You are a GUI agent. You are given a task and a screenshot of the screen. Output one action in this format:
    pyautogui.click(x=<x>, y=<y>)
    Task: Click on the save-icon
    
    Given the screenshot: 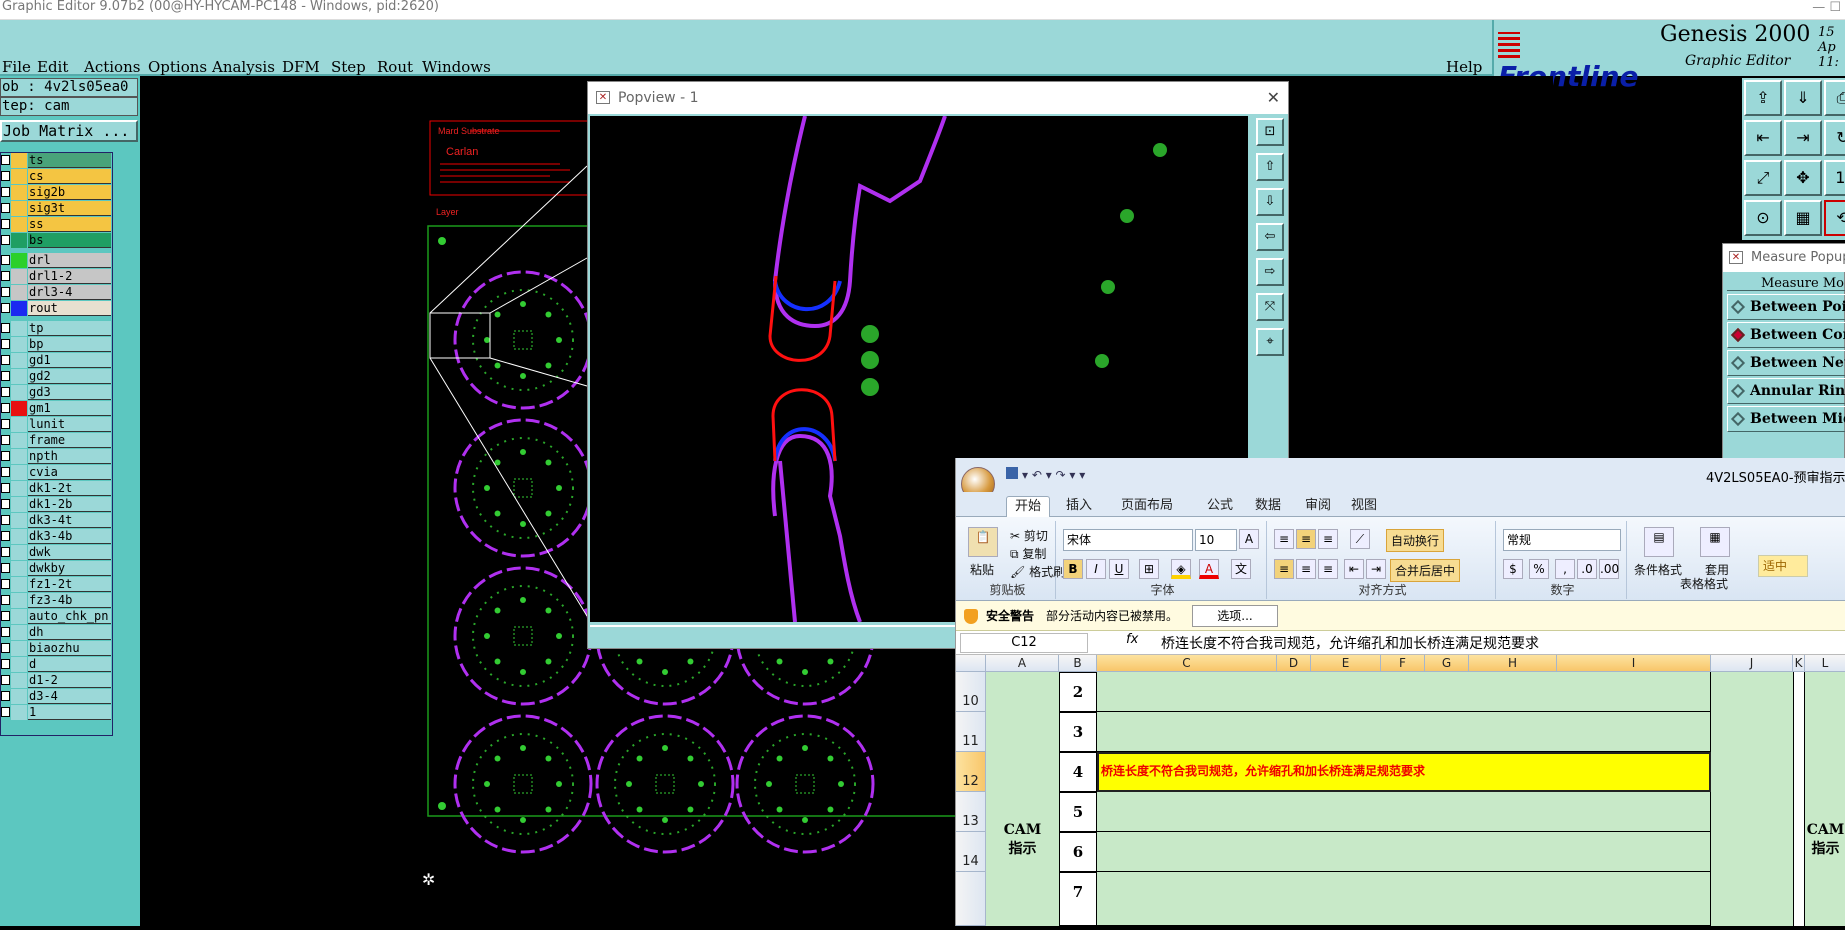 What is the action you would take?
    pyautogui.click(x=1012, y=473)
    